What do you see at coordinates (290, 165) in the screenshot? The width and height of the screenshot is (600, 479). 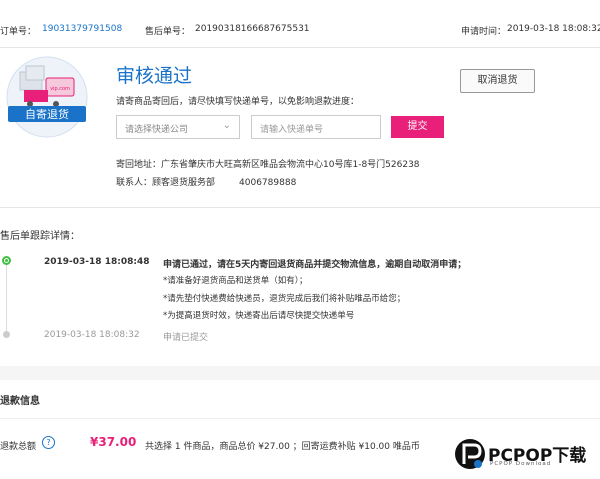 I see `address-value: 广东省肇庆市大旺高新区唯品会物流中心10号库1-8号门526238` at bounding box center [290, 165].